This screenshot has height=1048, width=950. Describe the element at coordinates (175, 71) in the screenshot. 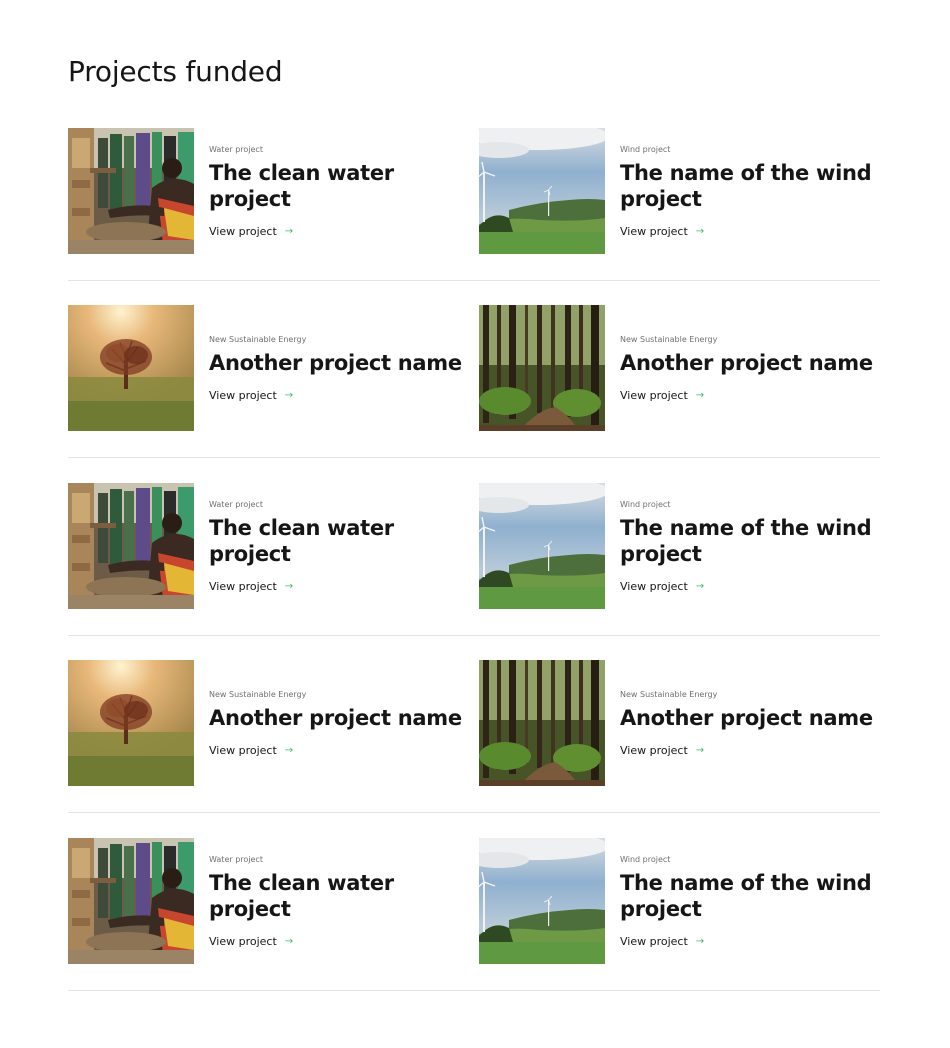

I see `page-title: Projects funded` at that location.